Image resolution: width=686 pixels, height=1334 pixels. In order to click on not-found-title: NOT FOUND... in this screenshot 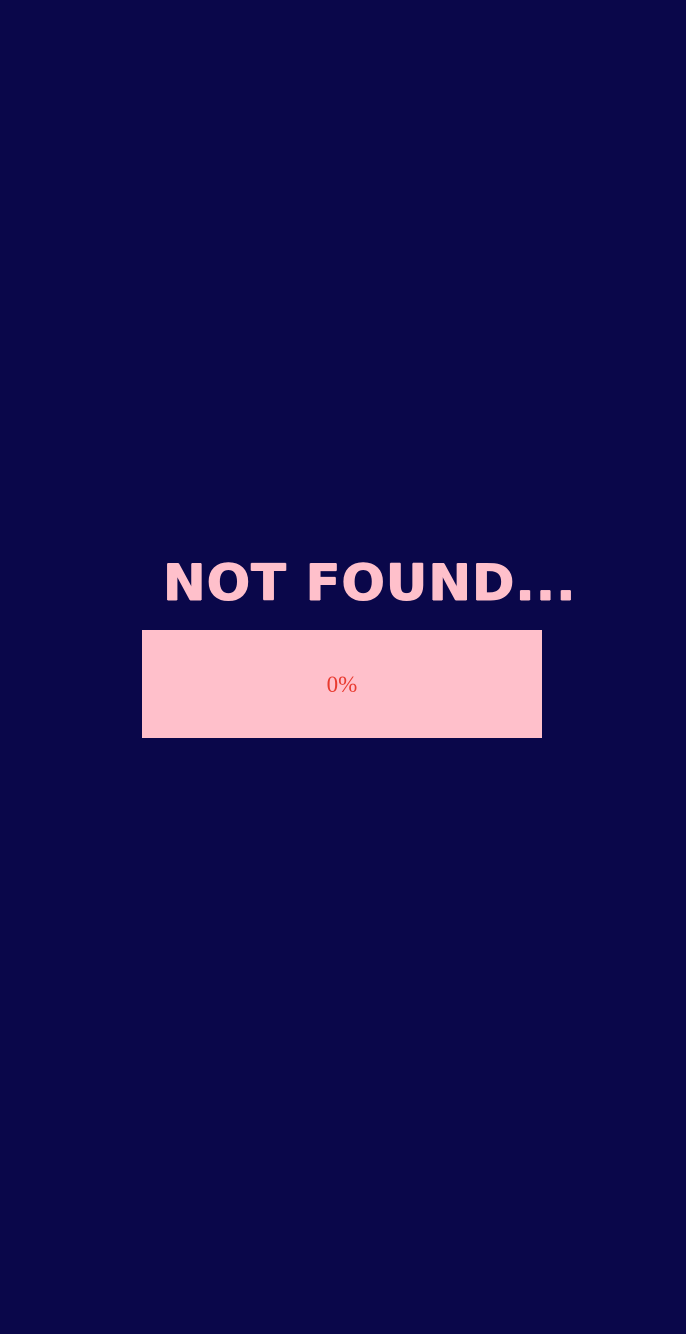, I will do `click(370, 583)`.